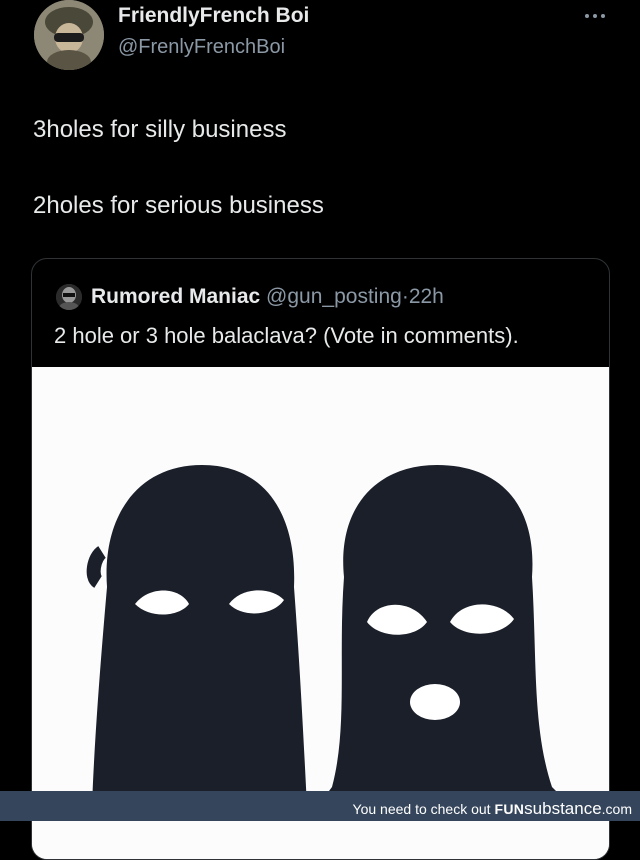  Describe the element at coordinates (178, 205) in the screenshot. I see `tweet-text-line-2: 2holes for serious business` at that location.